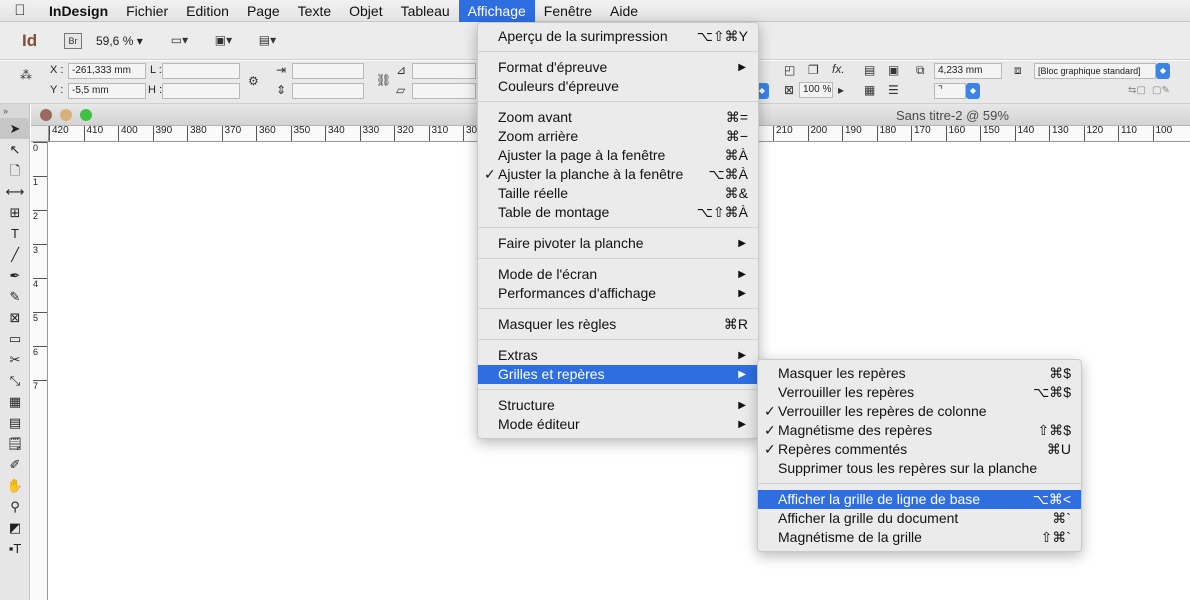 This screenshot has width=1190, height=600. What do you see at coordinates (1163, 71) in the screenshot?
I see `object-style-dropdown: ◆` at bounding box center [1163, 71].